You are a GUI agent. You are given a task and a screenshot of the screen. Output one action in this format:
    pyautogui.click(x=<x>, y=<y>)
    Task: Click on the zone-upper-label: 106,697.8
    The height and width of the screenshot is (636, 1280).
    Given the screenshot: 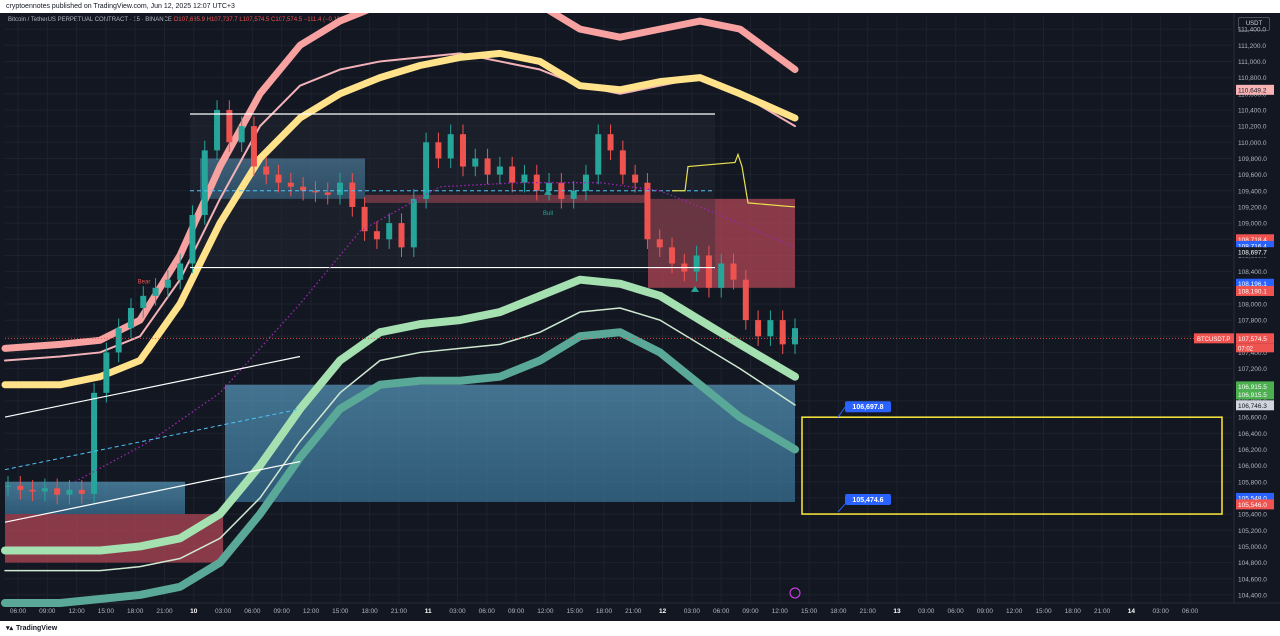 What is the action you would take?
    pyautogui.click(x=867, y=407)
    